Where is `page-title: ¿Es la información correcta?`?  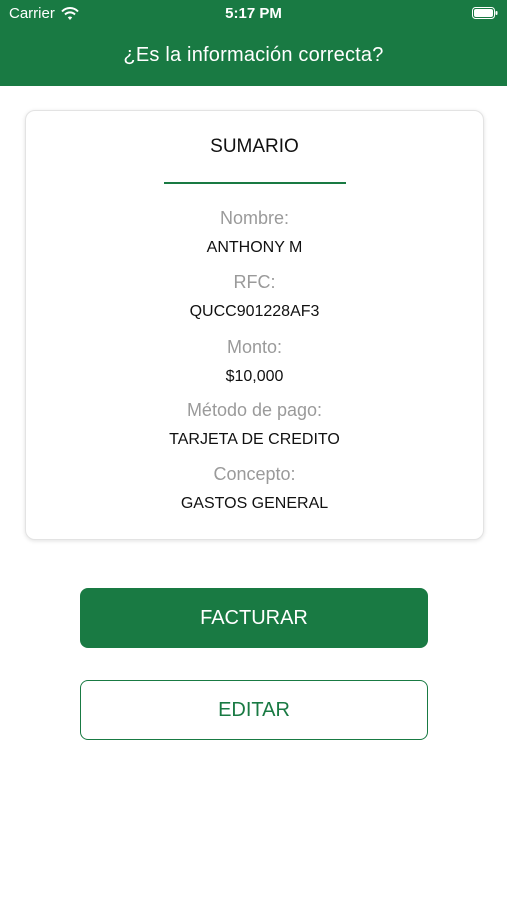
page-title: ¿Es la información correcta? is located at coordinates (253, 55).